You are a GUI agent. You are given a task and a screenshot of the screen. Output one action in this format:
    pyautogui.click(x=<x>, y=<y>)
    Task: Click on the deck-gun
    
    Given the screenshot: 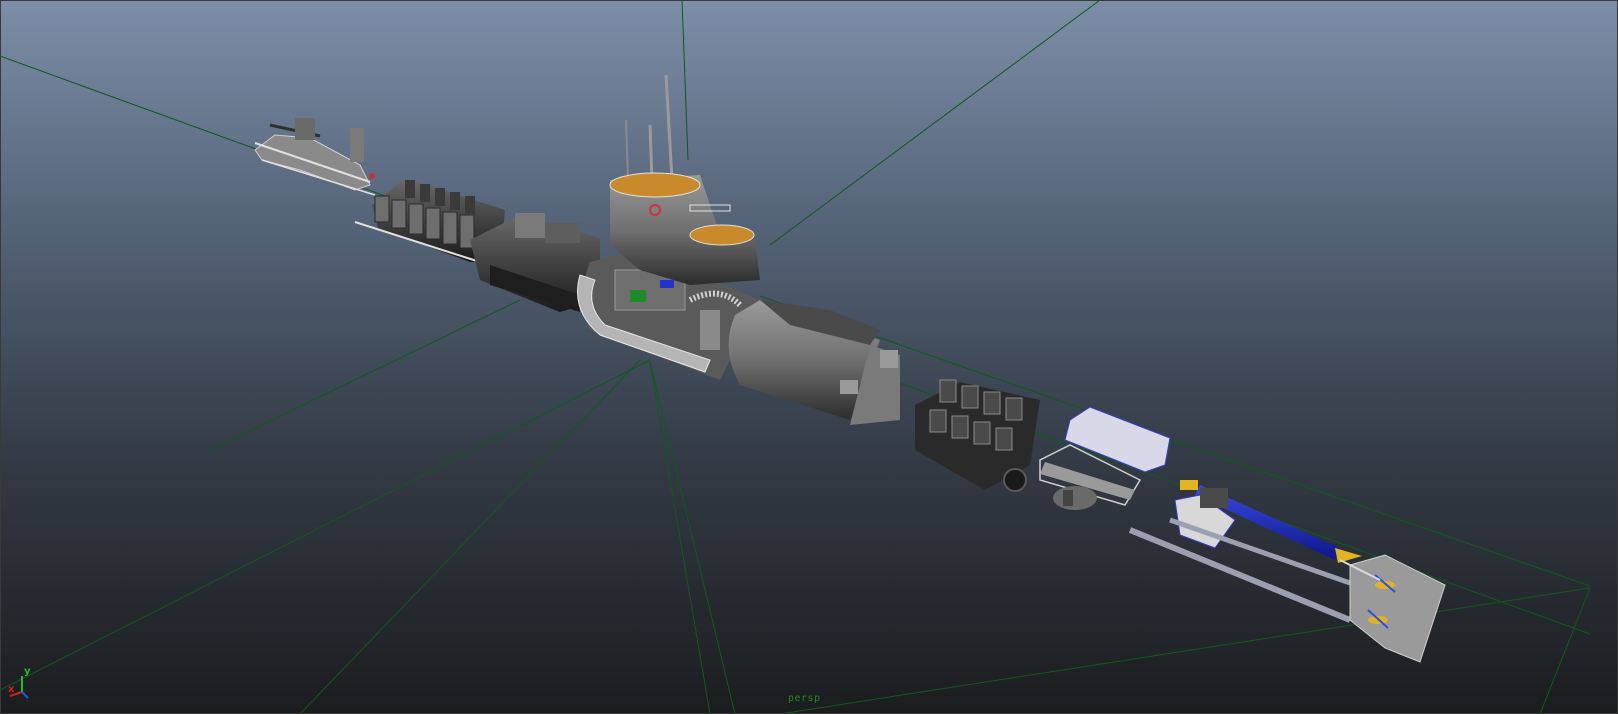 What is the action you would take?
    pyautogui.click(x=315, y=157)
    